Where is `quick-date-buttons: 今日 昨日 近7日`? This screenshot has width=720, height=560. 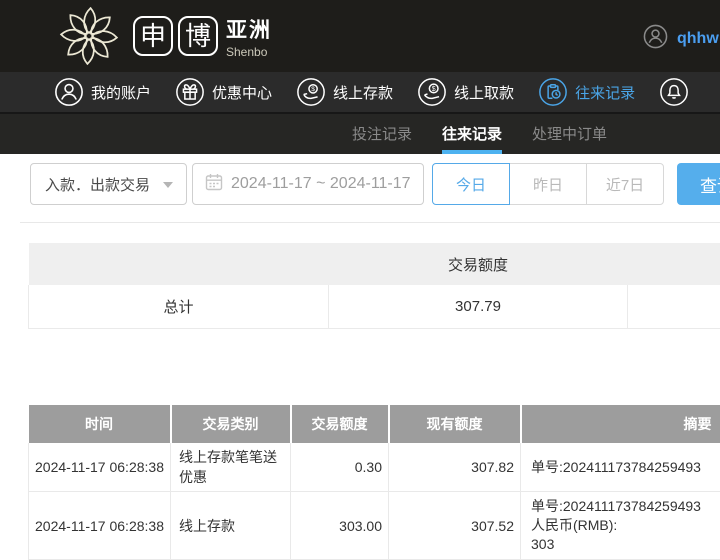 quick-date-buttons: 今日 昨日 近7日 is located at coordinates (548, 184).